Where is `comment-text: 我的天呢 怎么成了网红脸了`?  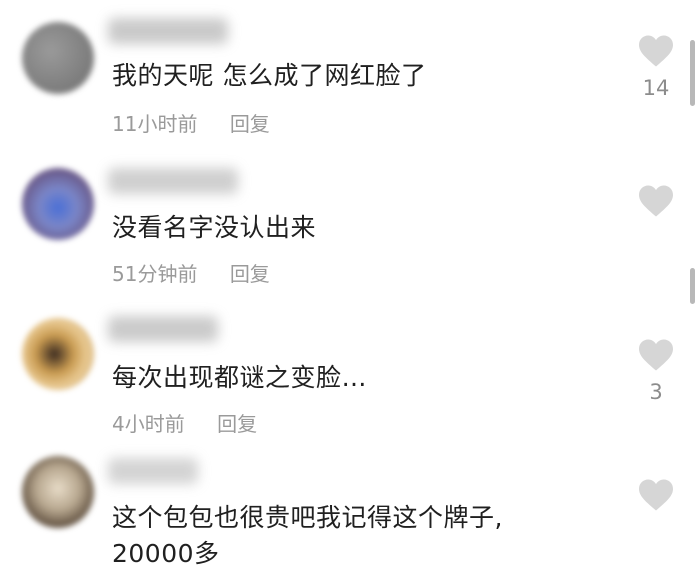 comment-text: 我的天呢 怎么成了网红脸了 is located at coordinates (269, 75).